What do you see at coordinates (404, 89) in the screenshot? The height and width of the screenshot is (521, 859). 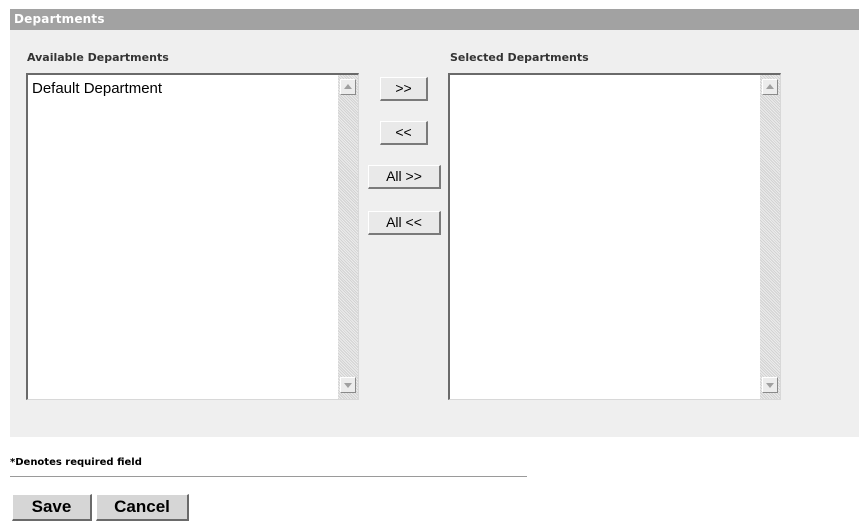 I see `add-selected-button: >>` at bounding box center [404, 89].